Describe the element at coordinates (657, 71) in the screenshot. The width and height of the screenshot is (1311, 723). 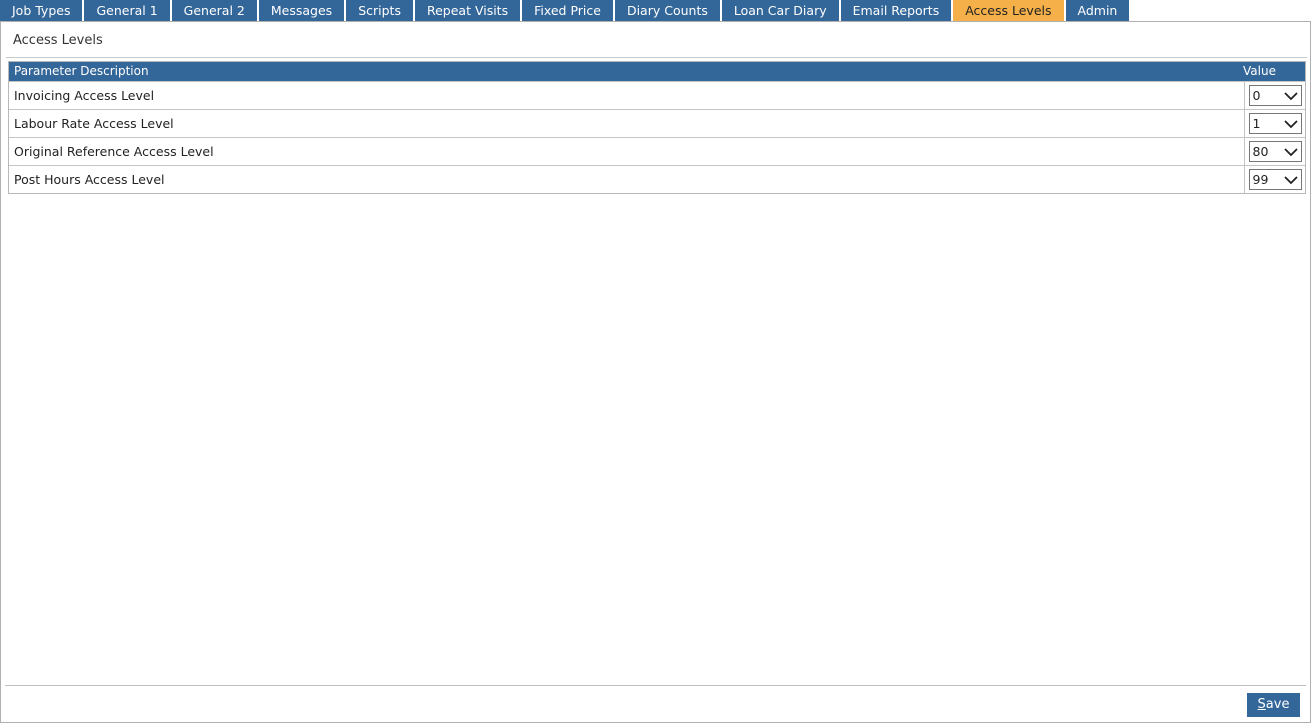
I see `grid-header: Parameter Description Value` at that location.